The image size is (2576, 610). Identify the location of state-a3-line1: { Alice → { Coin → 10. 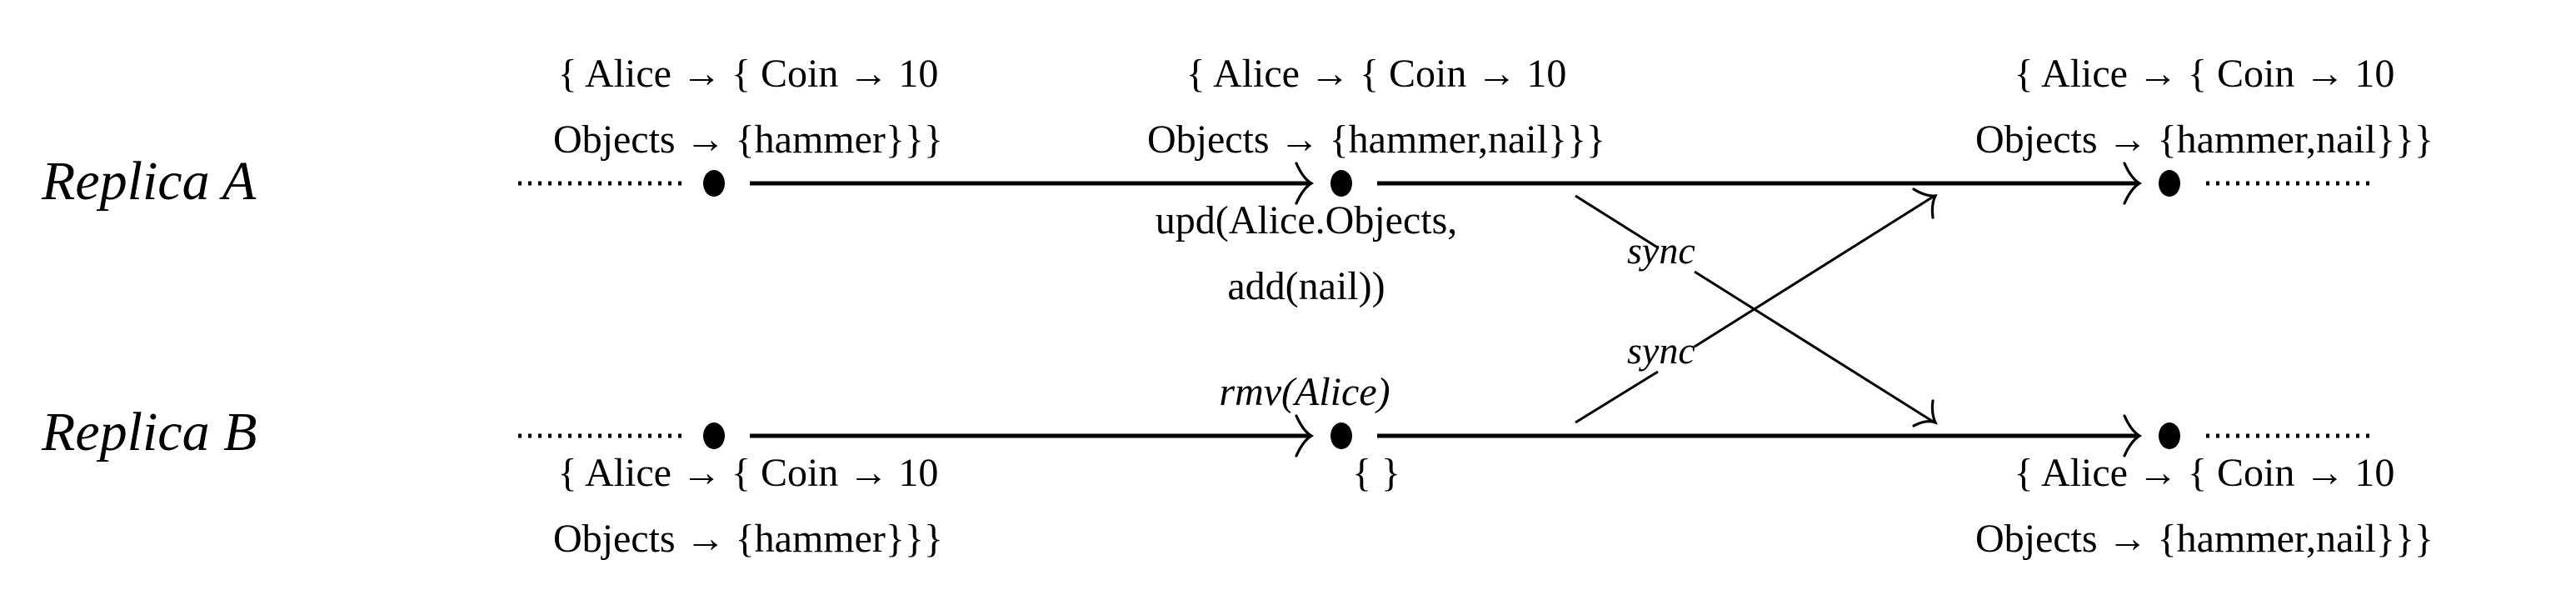
(2204, 74).